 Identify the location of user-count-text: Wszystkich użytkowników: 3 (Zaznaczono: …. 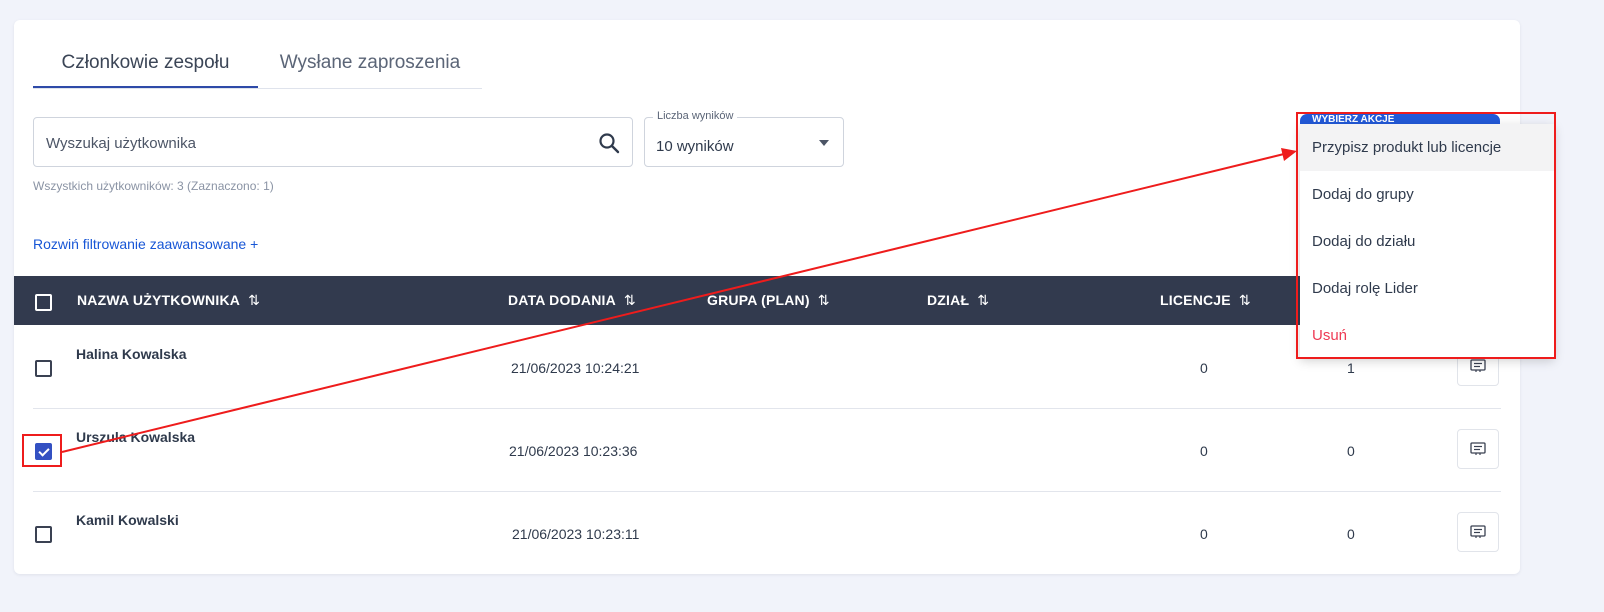
(153, 186).